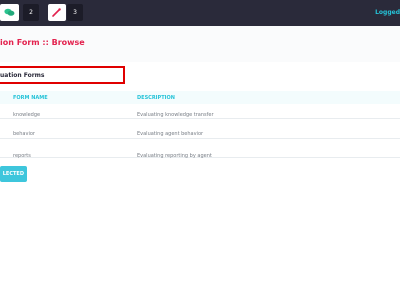 Image resolution: width=400 pixels, height=284 pixels. I want to click on column-header-form-name: FORM NAME, so click(30, 98).